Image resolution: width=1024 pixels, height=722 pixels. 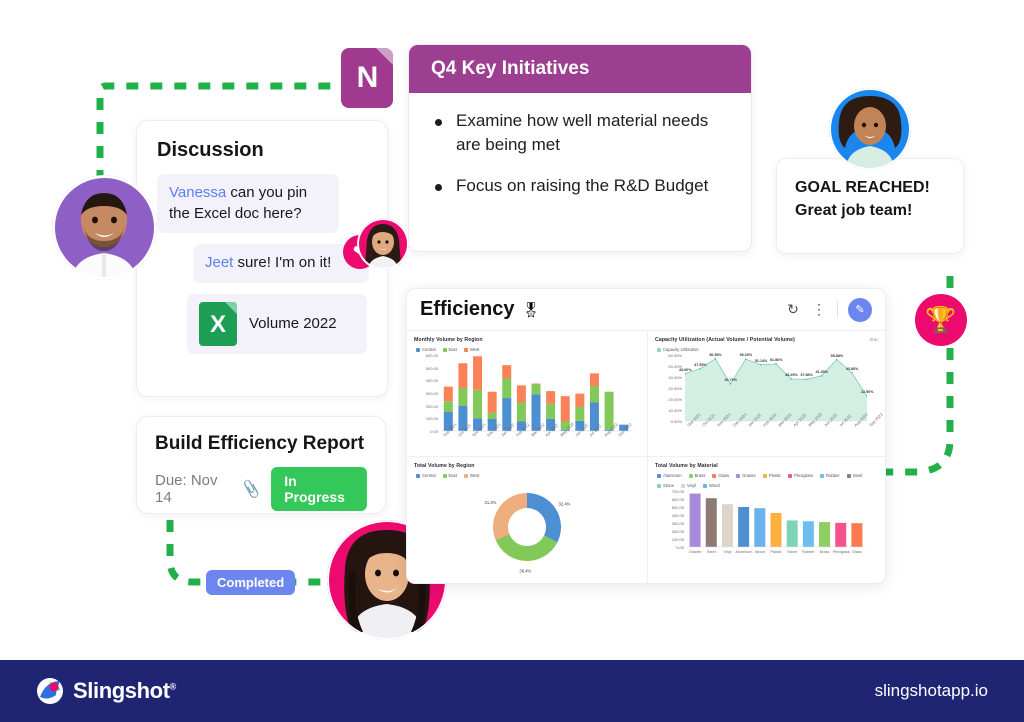 I want to click on data-label: 37.86%, so click(x=806, y=375).